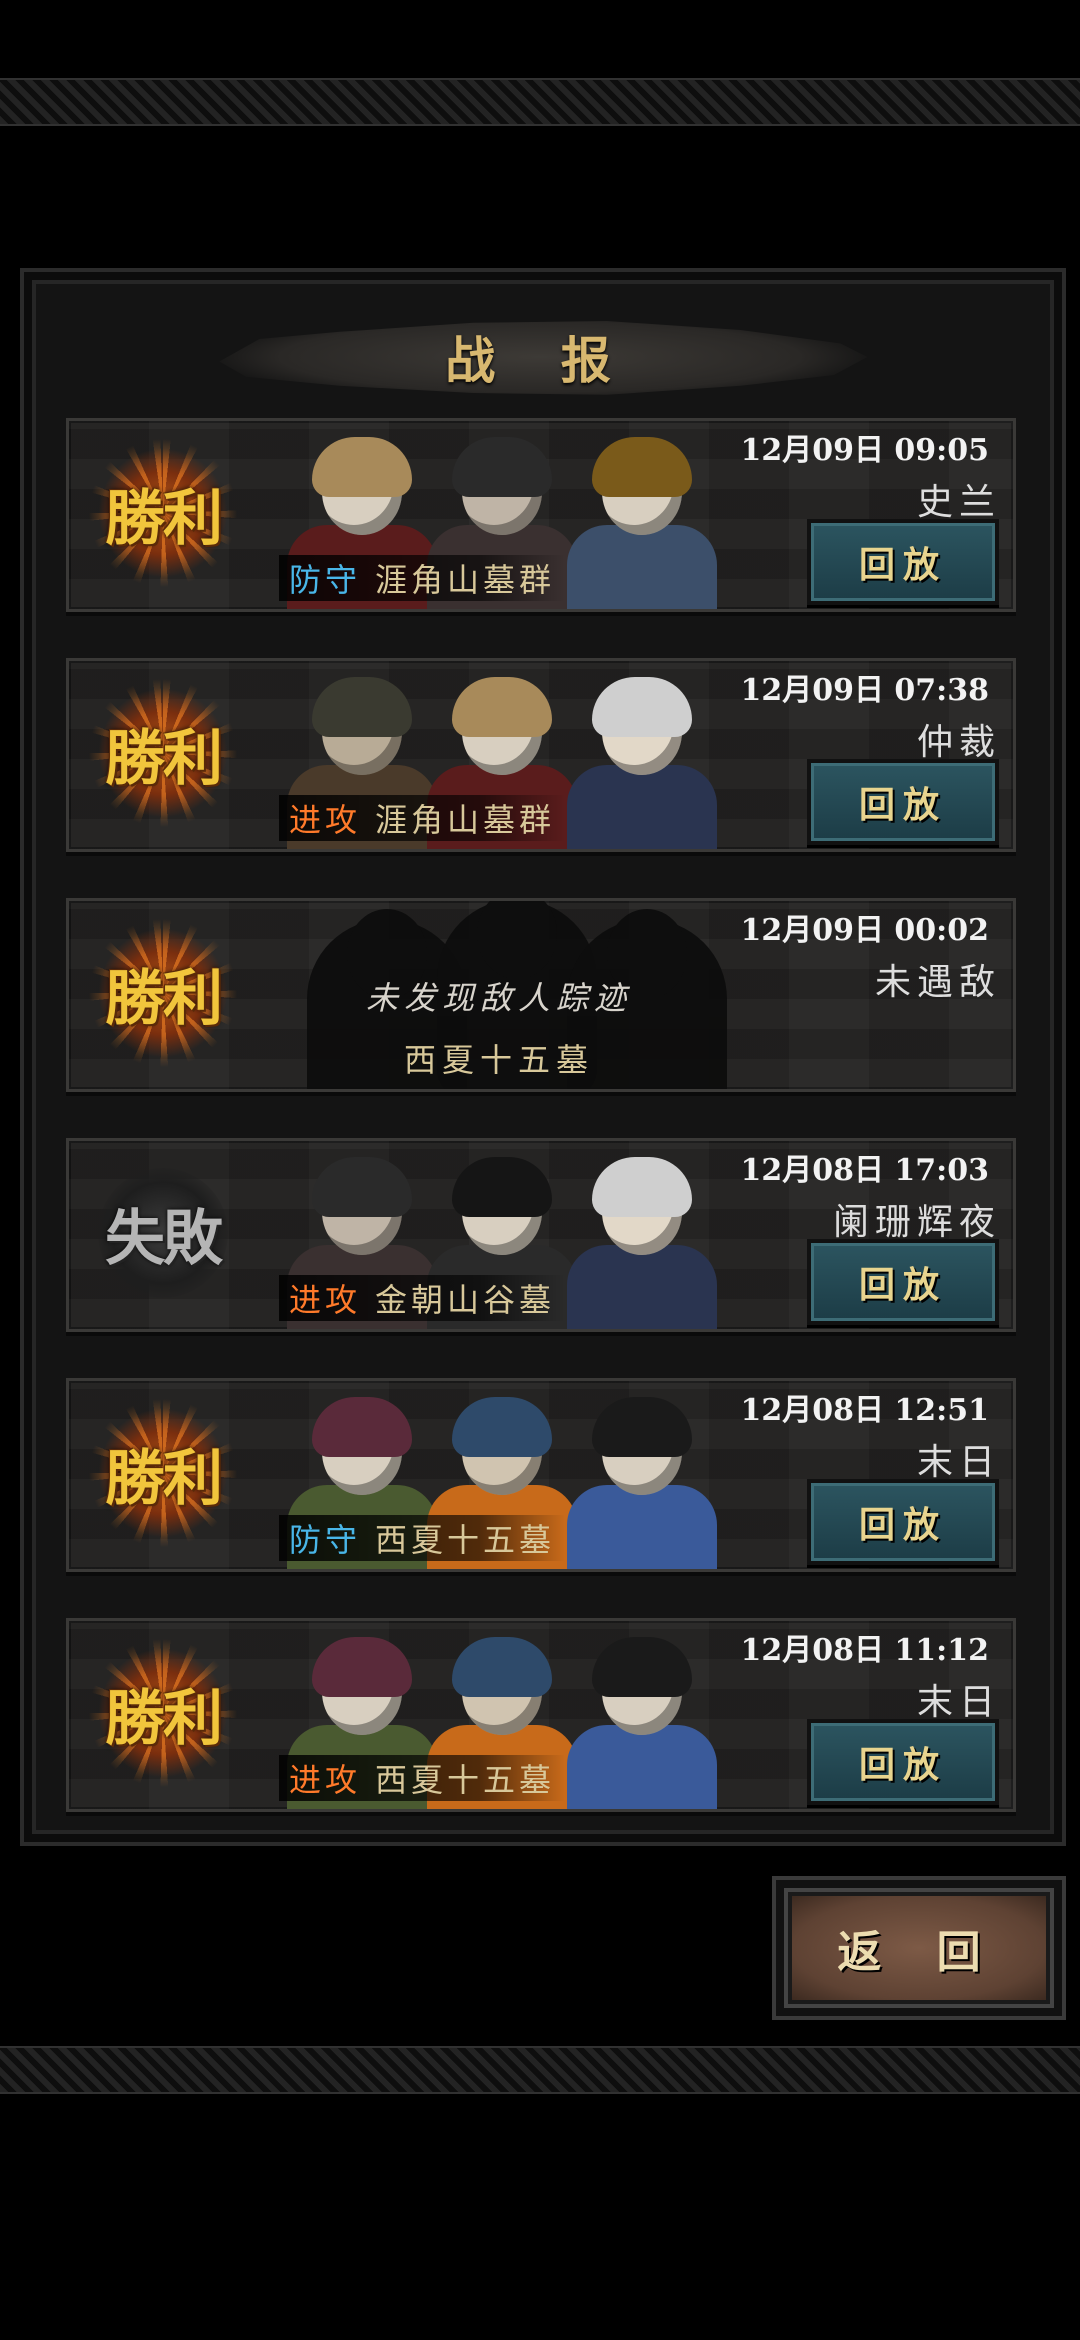  I want to click on no-enemy-message: 未发现敌人踪迹, so click(498, 998).